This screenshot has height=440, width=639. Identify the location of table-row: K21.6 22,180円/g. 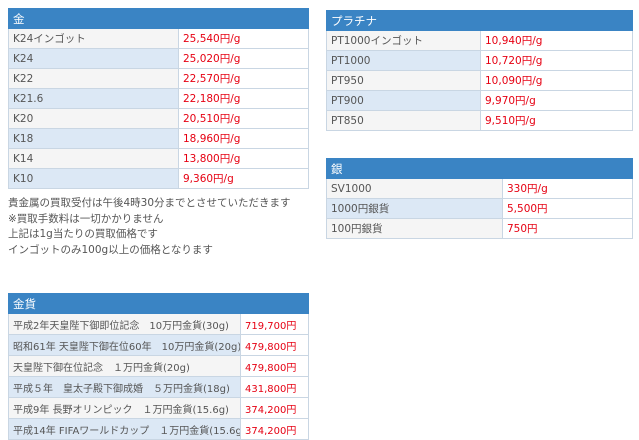
(158, 98).